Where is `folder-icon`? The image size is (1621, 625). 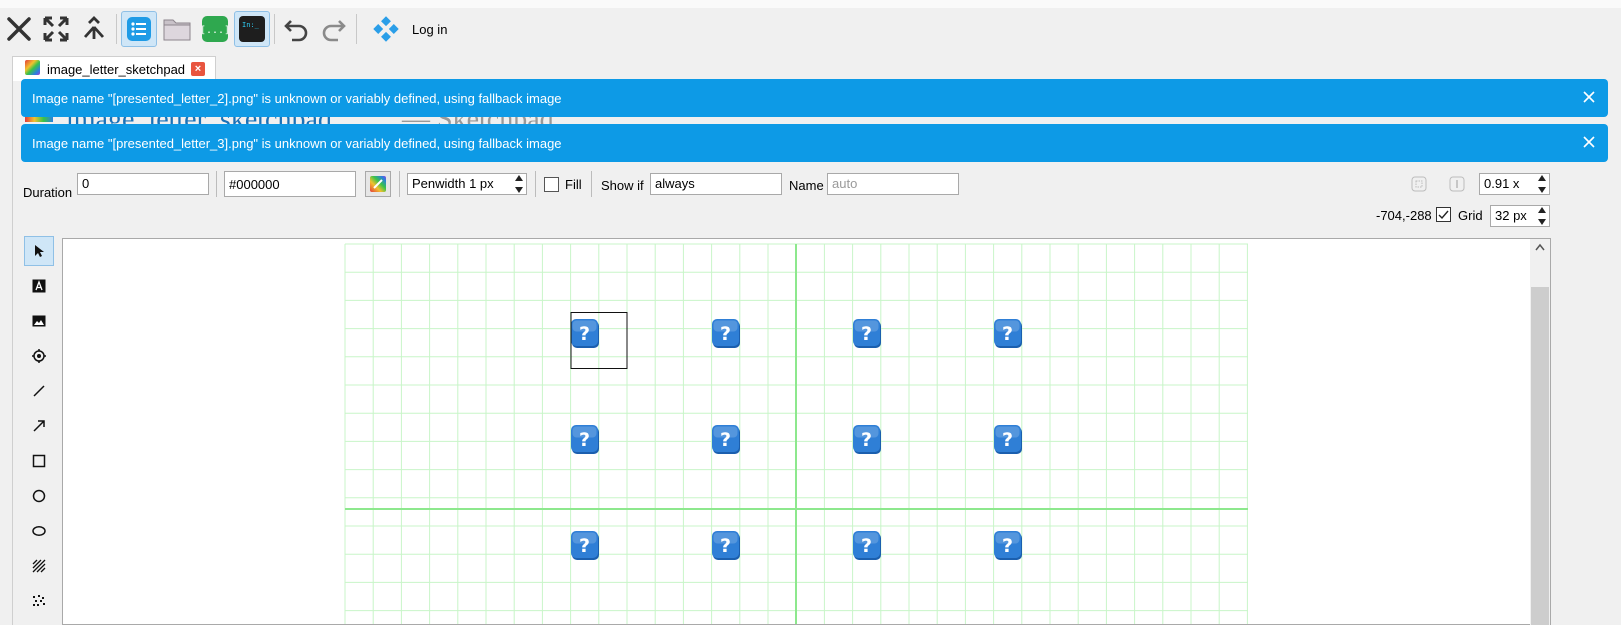 folder-icon is located at coordinates (177, 29).